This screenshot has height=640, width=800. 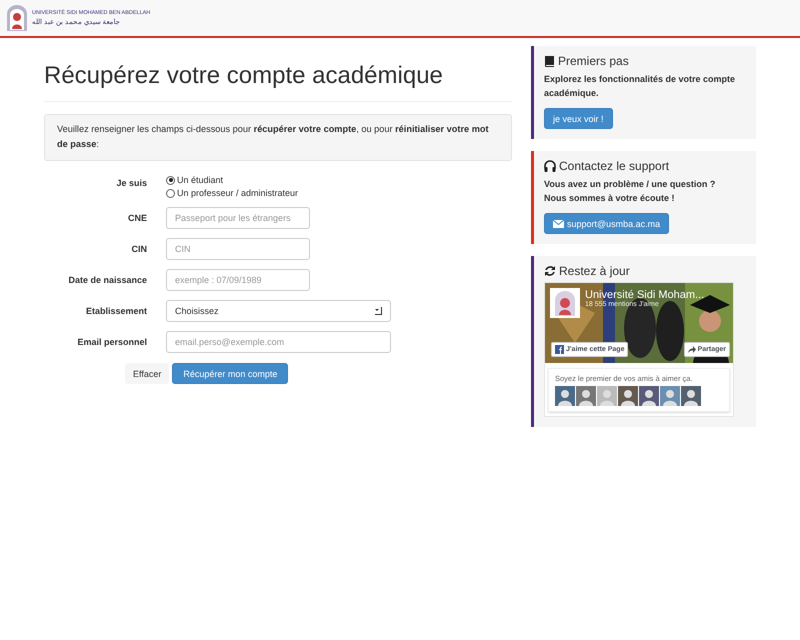 What do you see at coordinates (278, 82) in the screenshot?
I see `page-title: Récupérez votre compte académique` at bounding box center [278, 82].